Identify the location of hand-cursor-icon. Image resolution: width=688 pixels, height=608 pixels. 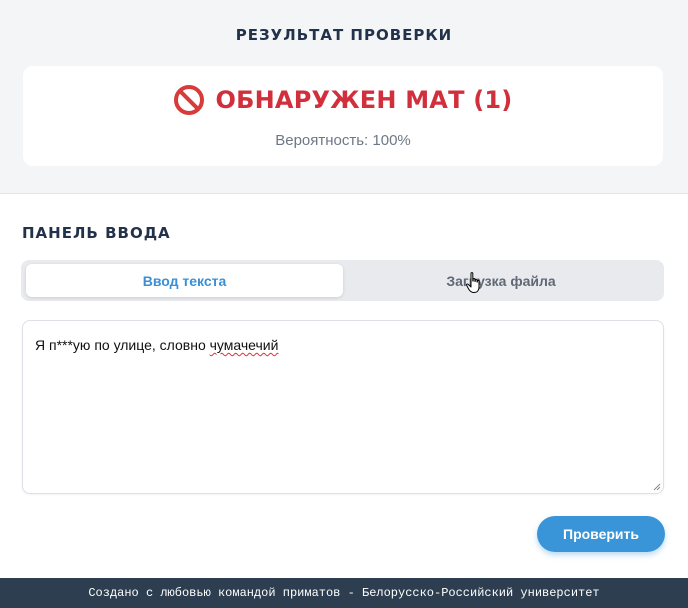
(472, 282).